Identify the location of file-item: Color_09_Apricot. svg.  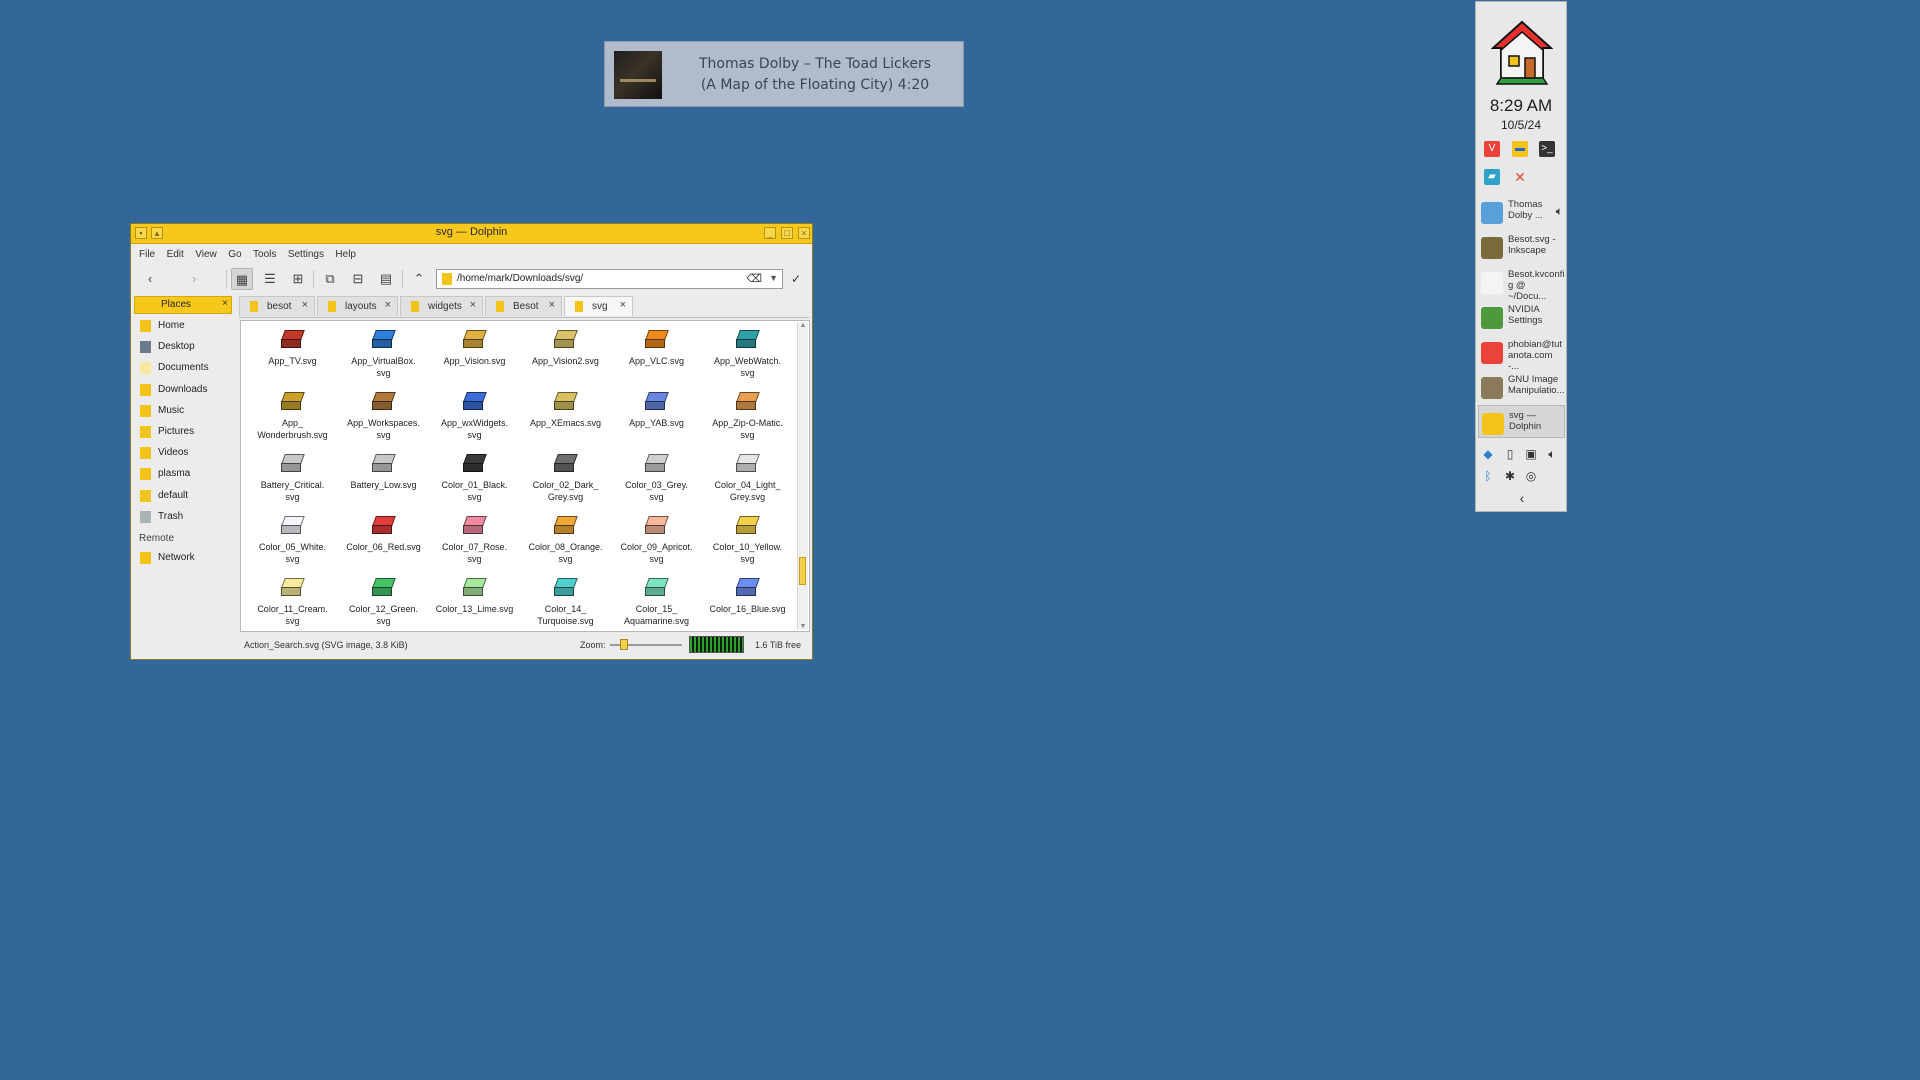
(656, 537).